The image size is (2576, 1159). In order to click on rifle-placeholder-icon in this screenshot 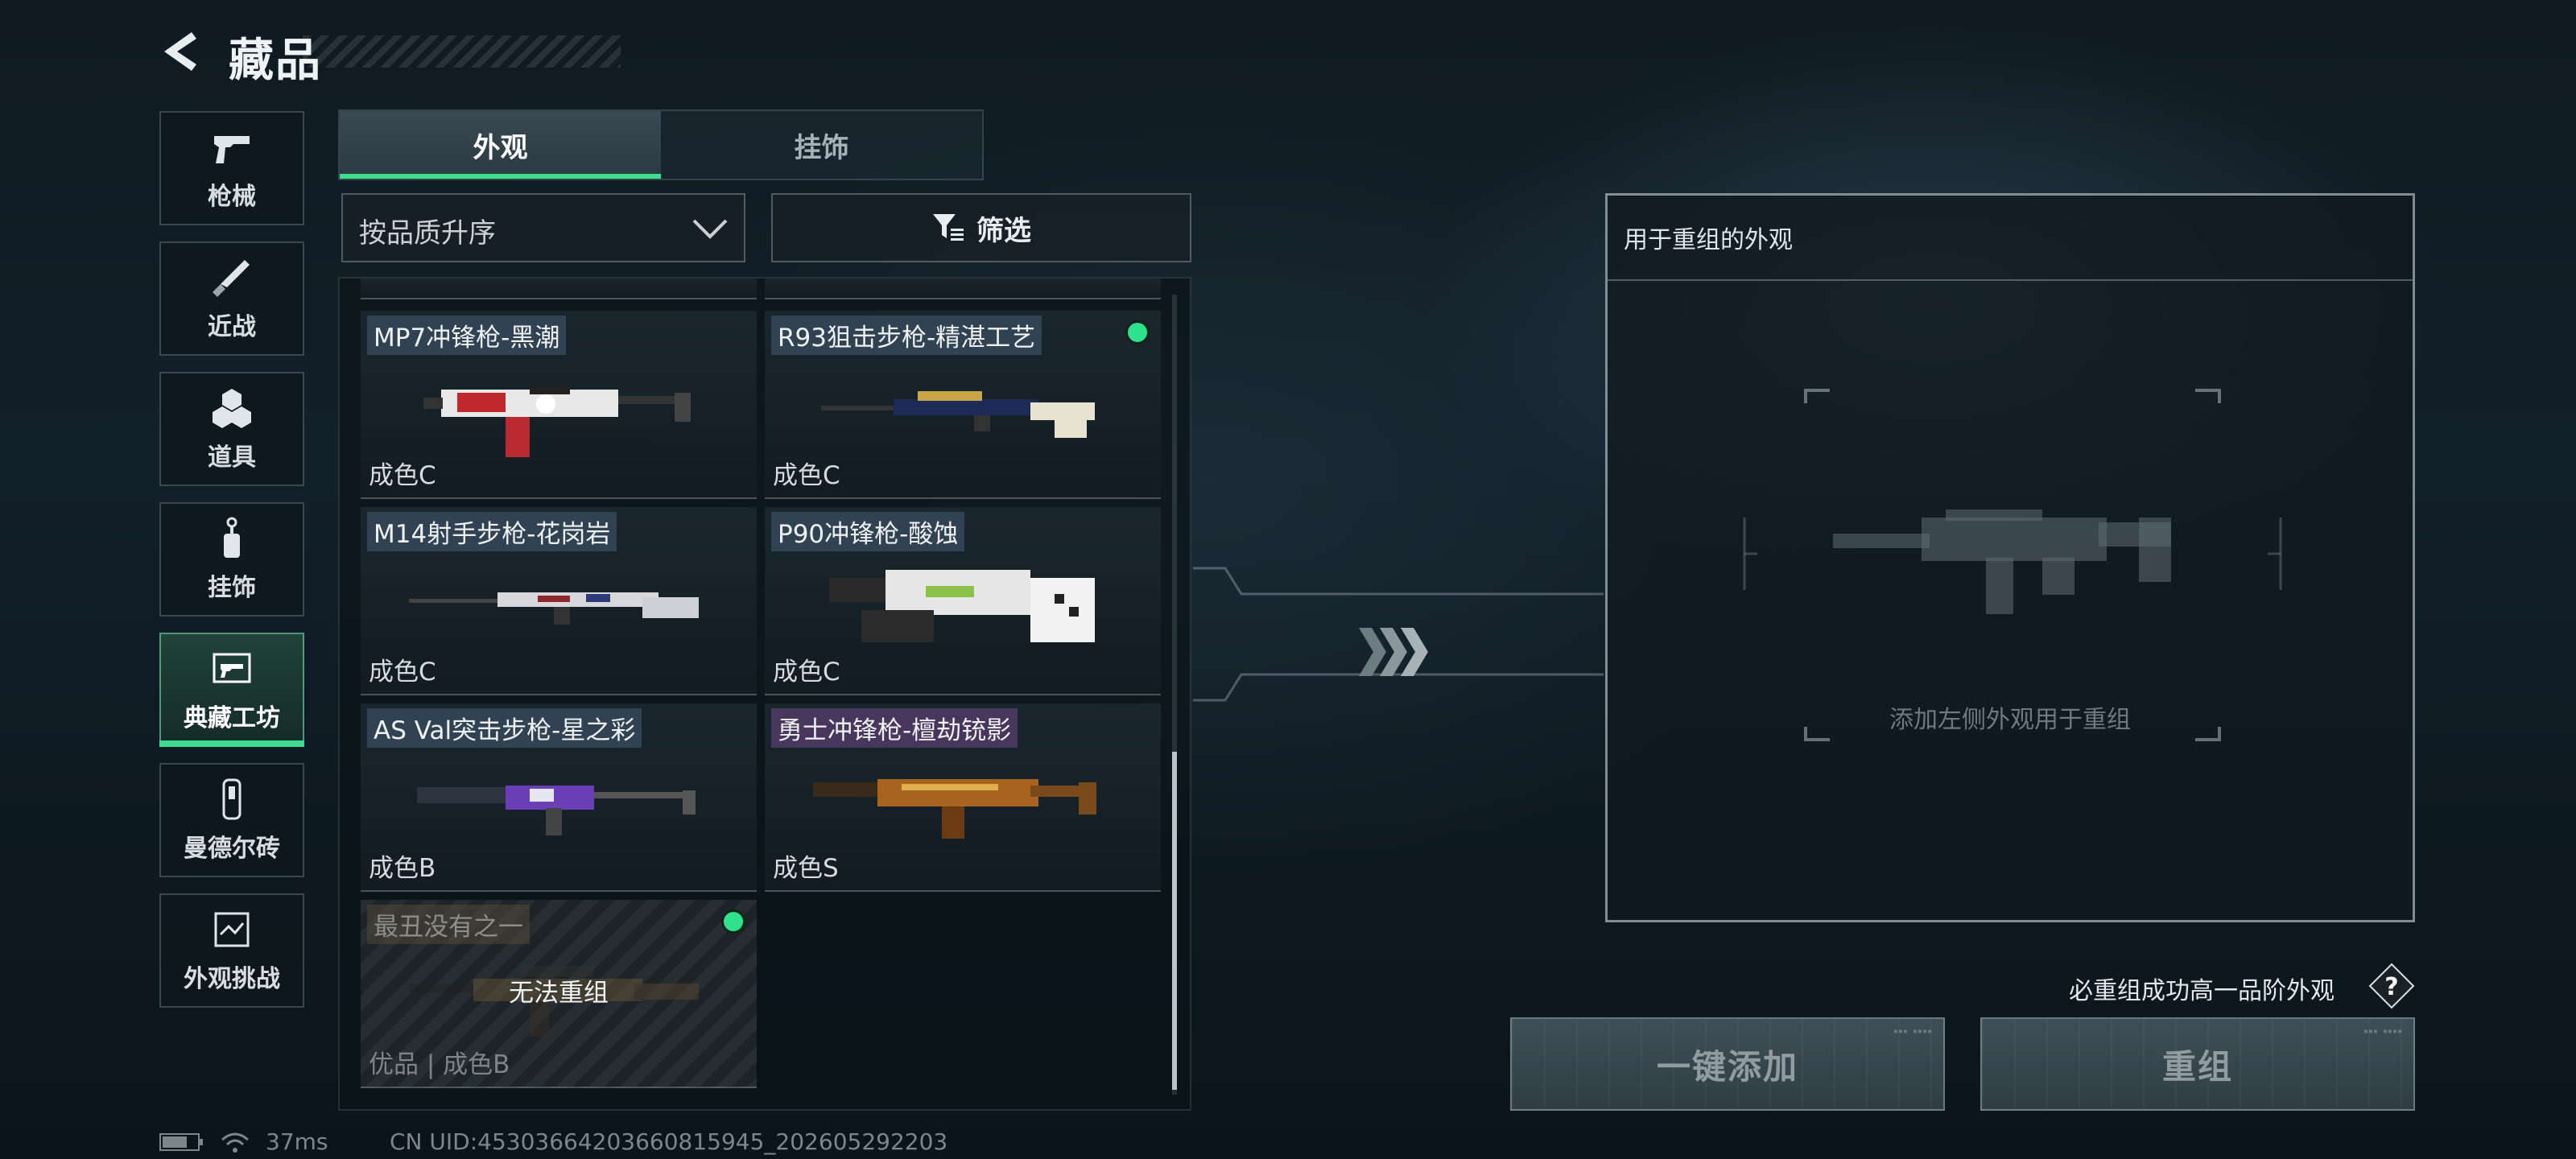, I will do `click(2002, 561)`.